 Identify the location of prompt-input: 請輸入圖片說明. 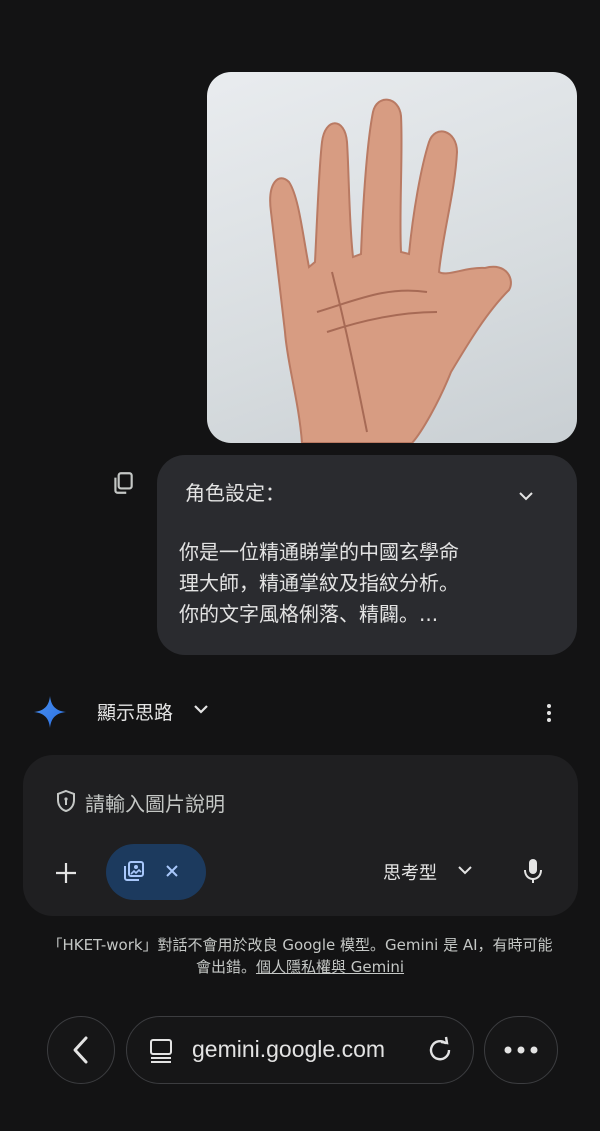
(155, 802).